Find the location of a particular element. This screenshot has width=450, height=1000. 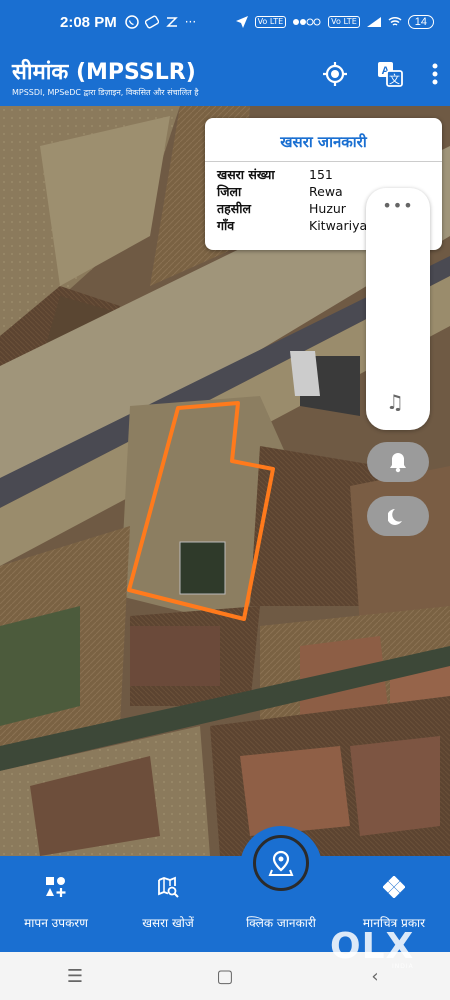

whatsapp-icon is located at coordinates (131, 22).